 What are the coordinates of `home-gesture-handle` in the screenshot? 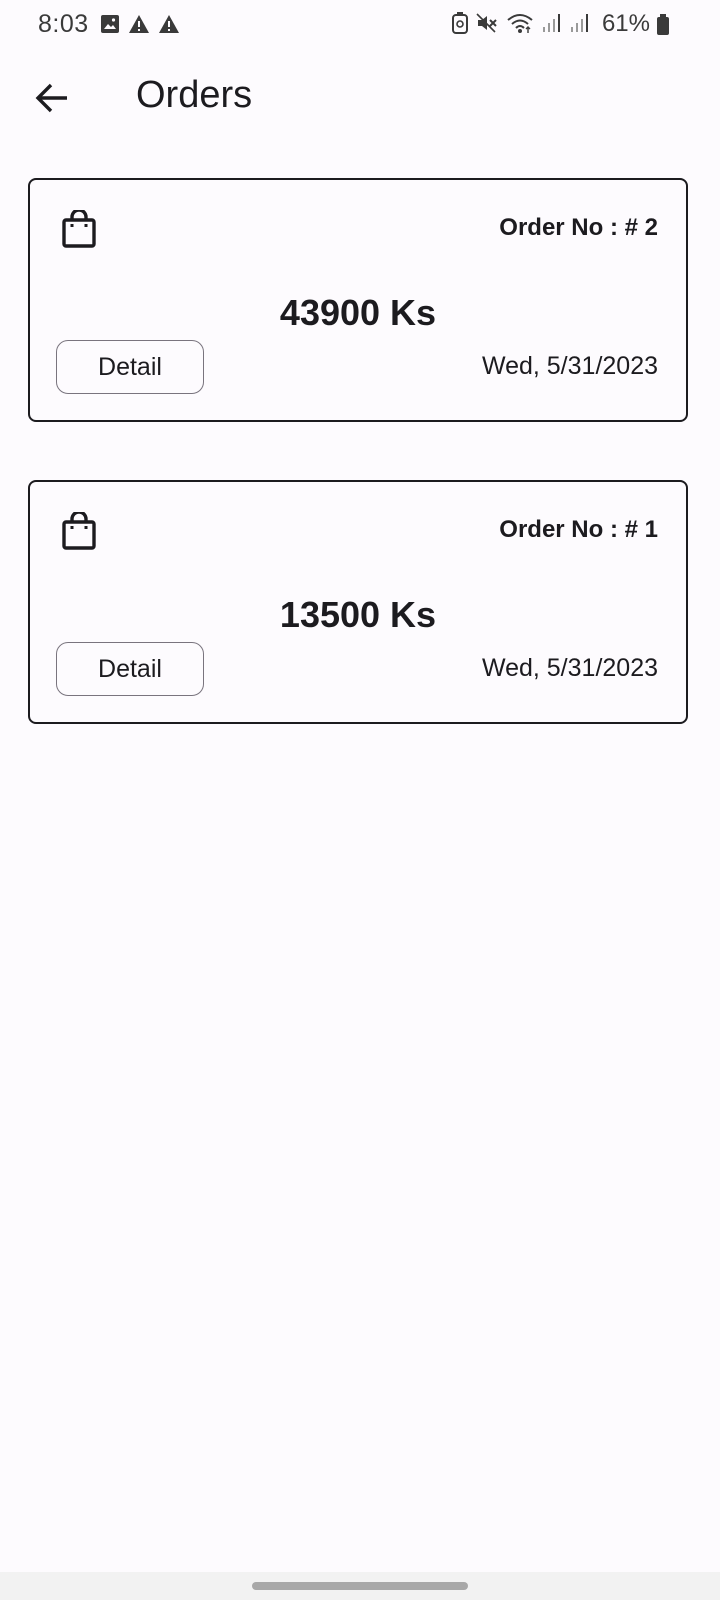 It's located at (360, 1586).